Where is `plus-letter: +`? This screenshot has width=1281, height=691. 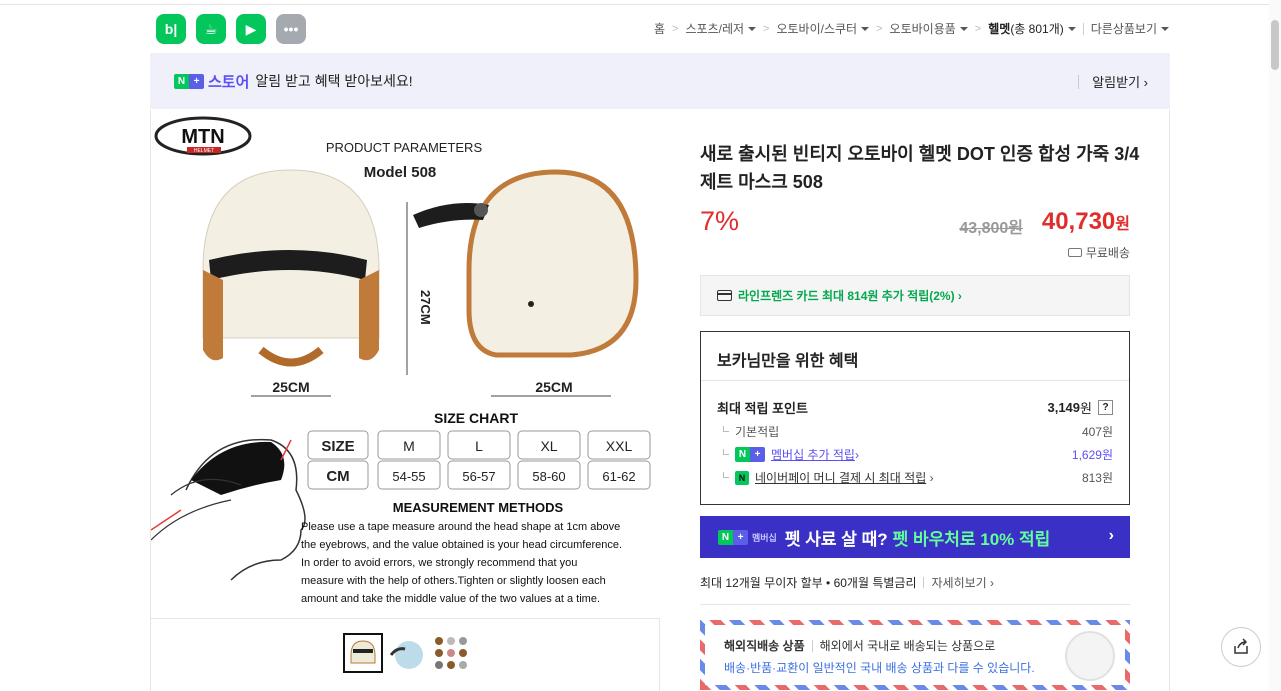 plus-letter: + is located at coordinates (757, 454).